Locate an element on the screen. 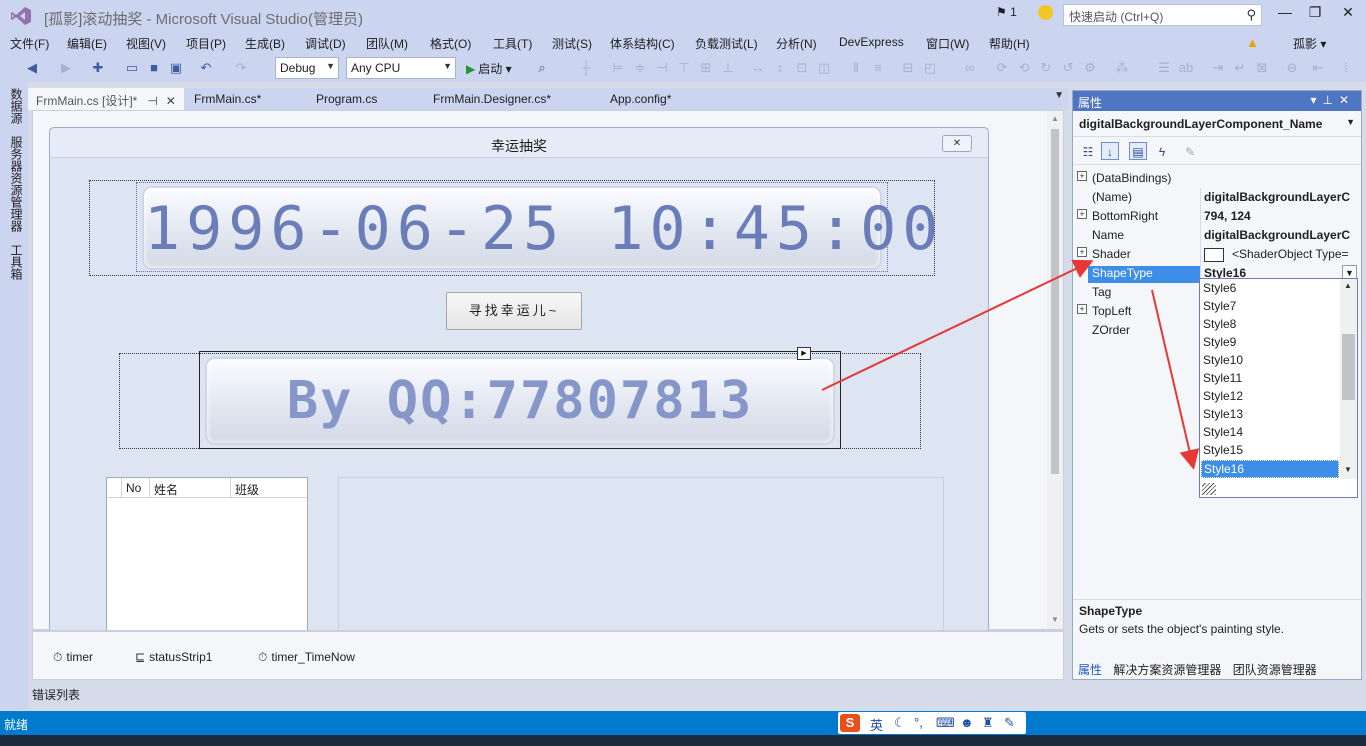  menu-load-test: 负载测试(L) is located at coordinates (726, 43).